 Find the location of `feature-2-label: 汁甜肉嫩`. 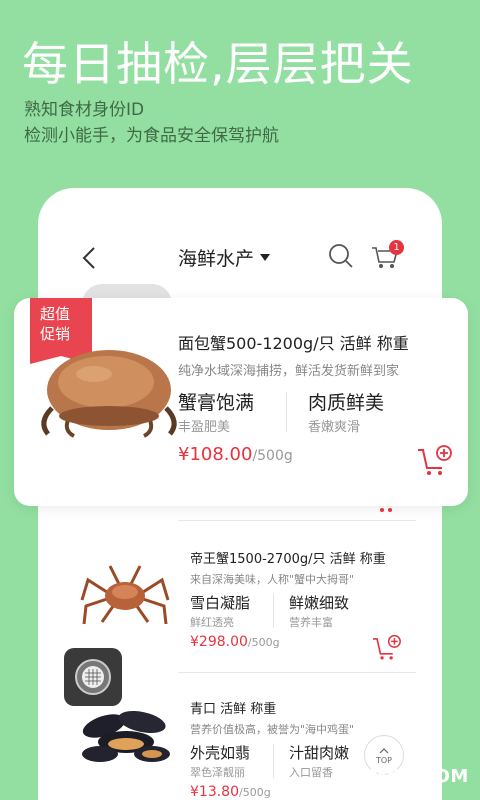

feature-2-label: 汁甜肉嫩 is located at coordinates (319, 753).